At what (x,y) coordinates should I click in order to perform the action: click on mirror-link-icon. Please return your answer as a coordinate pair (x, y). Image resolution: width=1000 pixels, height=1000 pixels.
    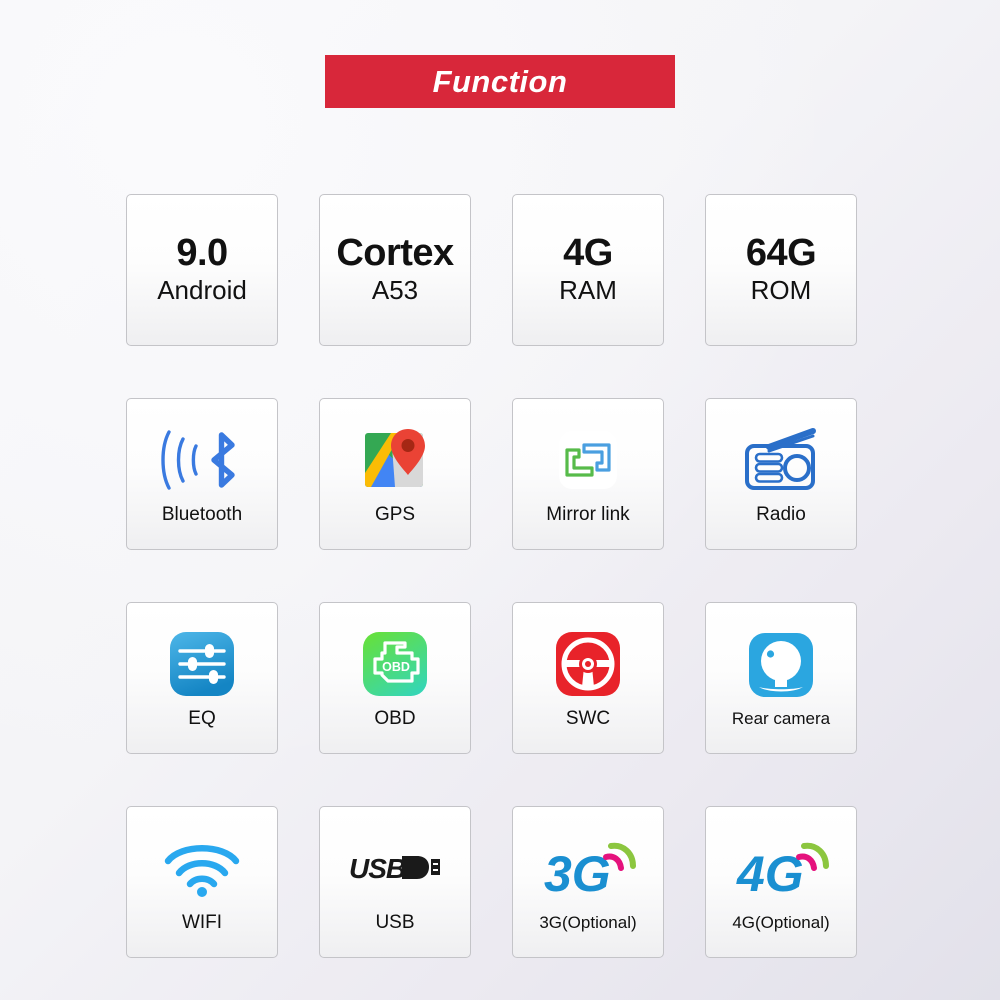
    Looking at the image, I should click on (588, 460).